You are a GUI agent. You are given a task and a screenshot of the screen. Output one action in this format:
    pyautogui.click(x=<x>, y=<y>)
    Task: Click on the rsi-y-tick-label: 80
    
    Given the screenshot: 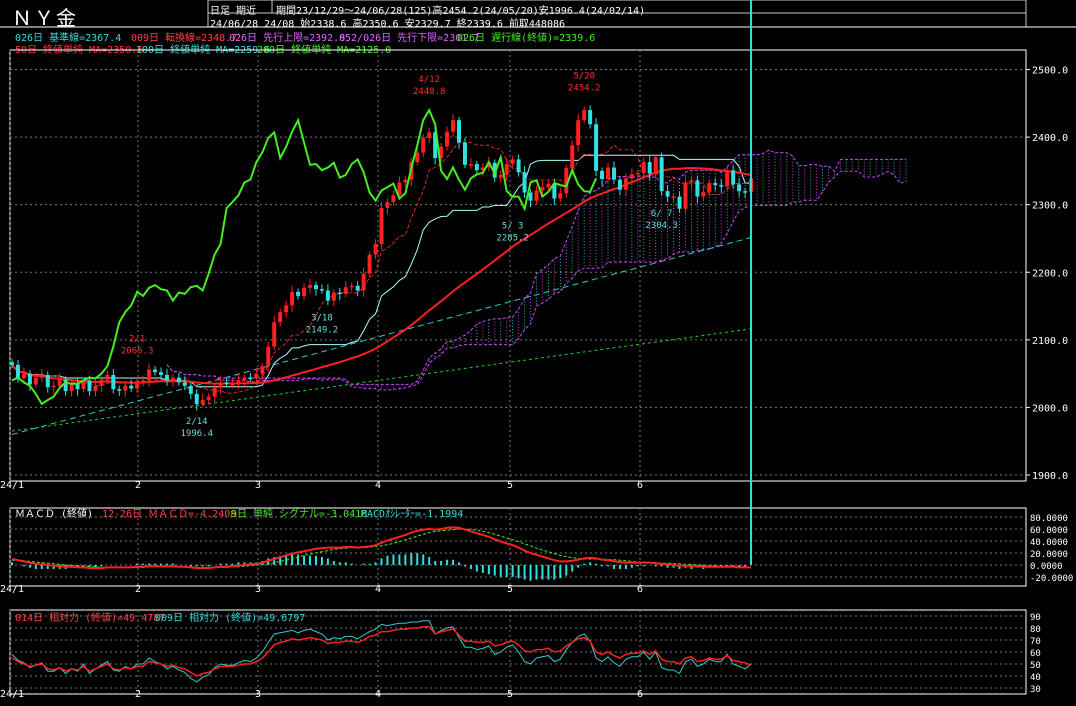 What is the action you would take?
    pyautogui.click(x=1035, y=630)
    